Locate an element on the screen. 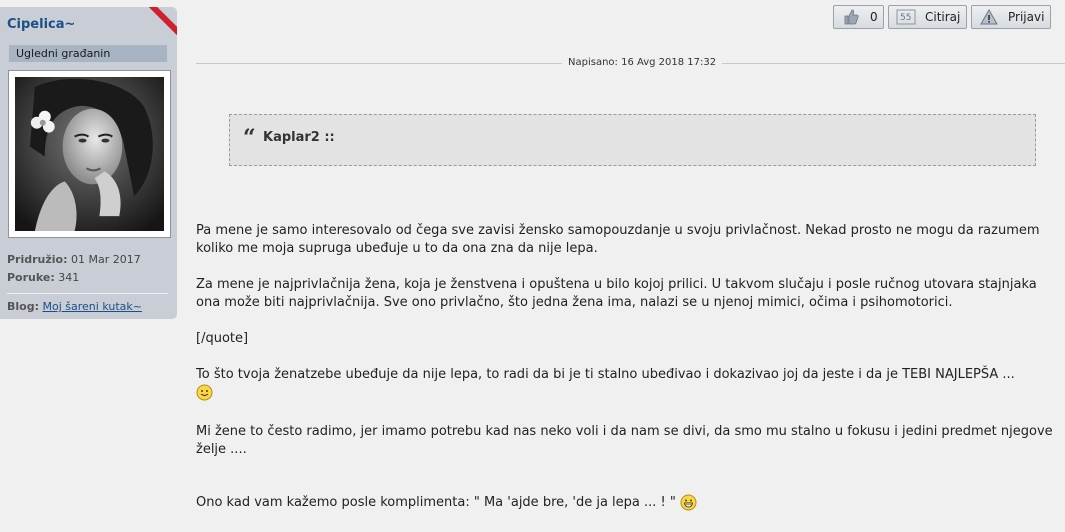 This screenshot has width=1065, height=532. post-date: Napisano: 16 Avg 2018 17:32 is located at coordinates (642, 62).